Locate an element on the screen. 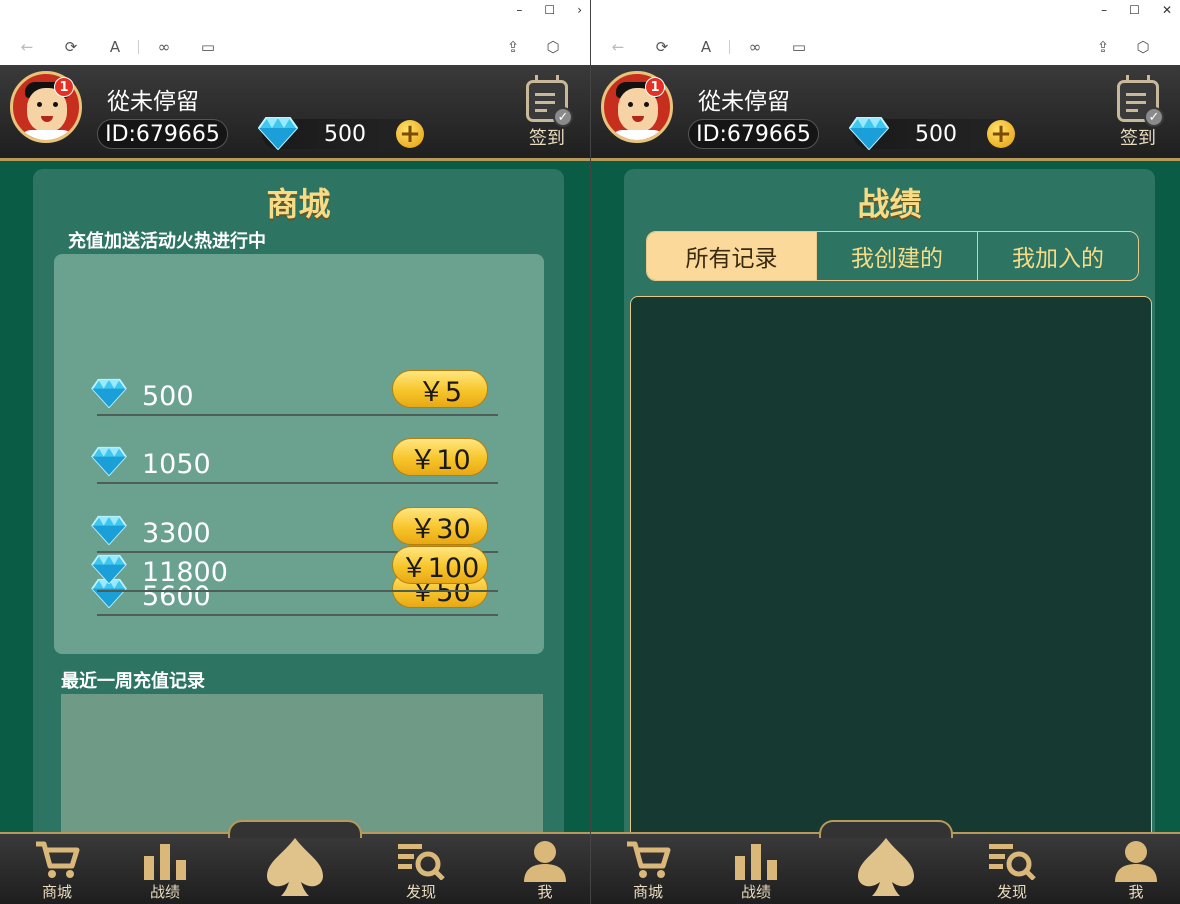 The height and width of the screenshot is (904, 1180). bar-chart-icon is located at coordinates (165, 862).